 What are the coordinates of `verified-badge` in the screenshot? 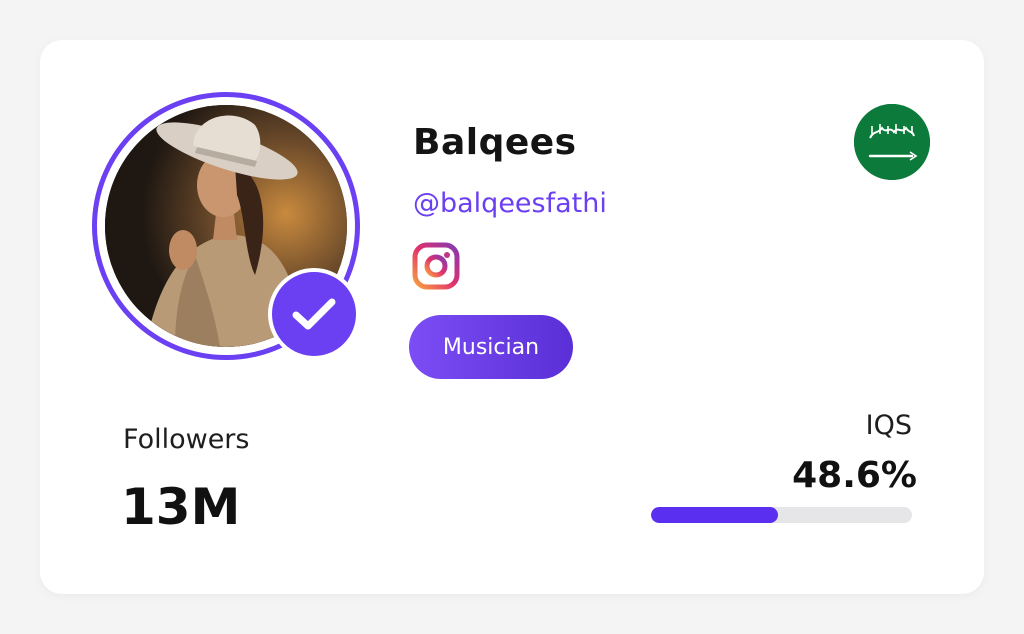 It's located at (314, 314).